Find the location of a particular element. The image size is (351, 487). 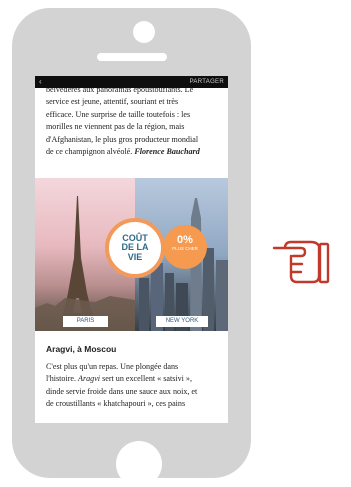

percent-subtitle: PLUS CHER is located at coordinates (185, 248).